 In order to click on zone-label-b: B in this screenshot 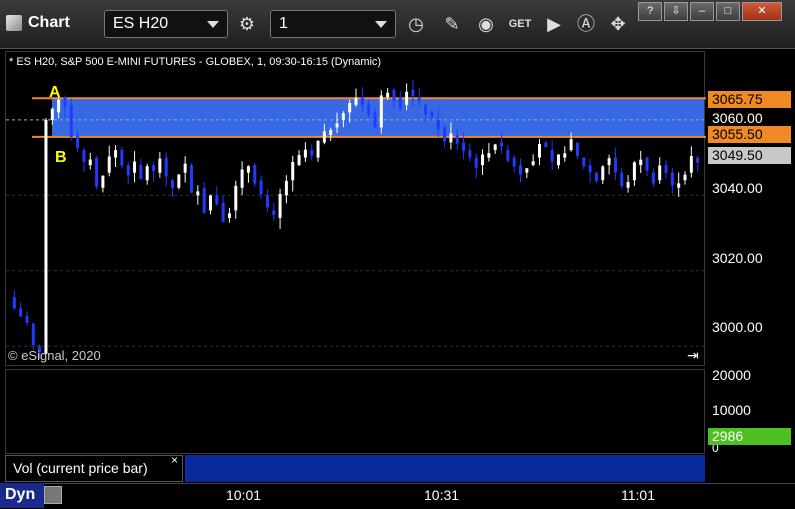, I will do `click(61, 158)`.